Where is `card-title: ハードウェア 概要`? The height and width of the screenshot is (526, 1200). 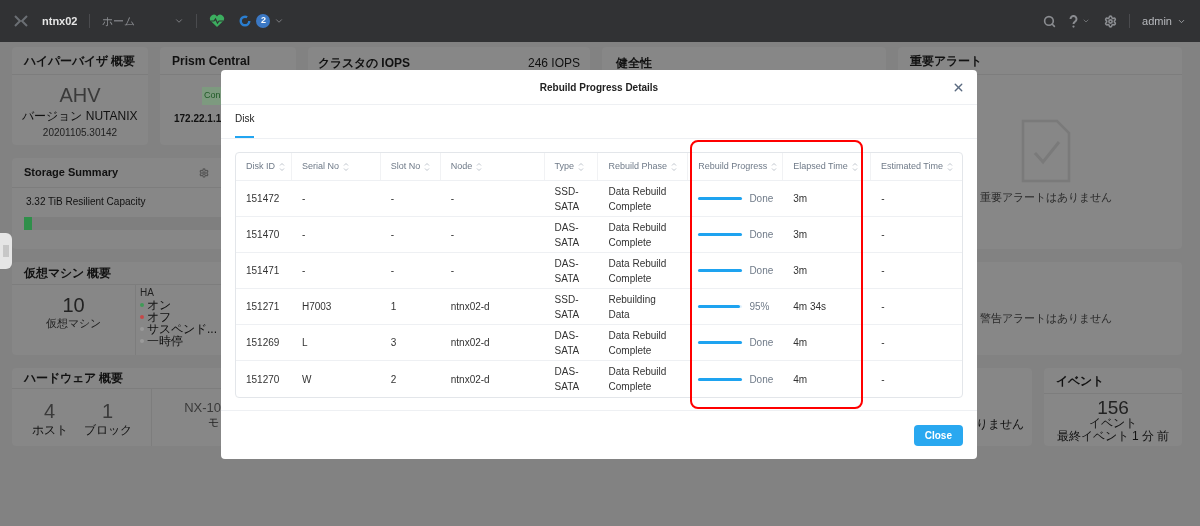 card-title: ハードウェア 概要 is located at coordinates (74, 378).